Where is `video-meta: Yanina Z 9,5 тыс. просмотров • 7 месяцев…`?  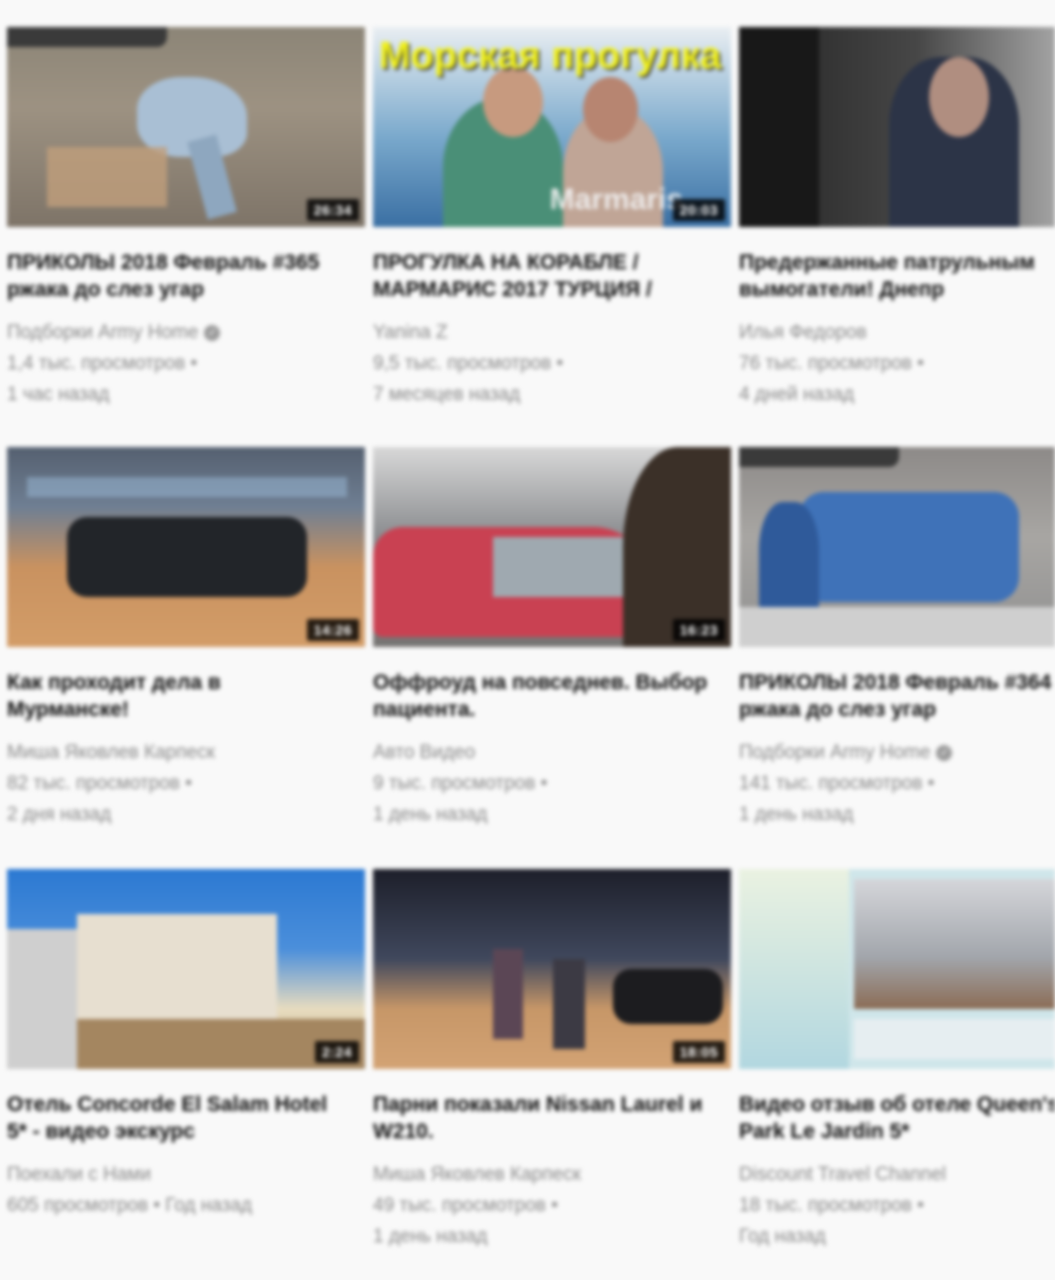 video-meta: Yanina Z 9,5 тыс. просмотров • 7 месяцев… is located at coordinates (543, 363).